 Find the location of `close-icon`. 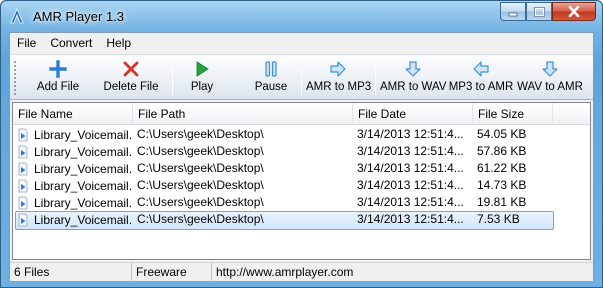

close-icon is located at coordinates (574, 11).